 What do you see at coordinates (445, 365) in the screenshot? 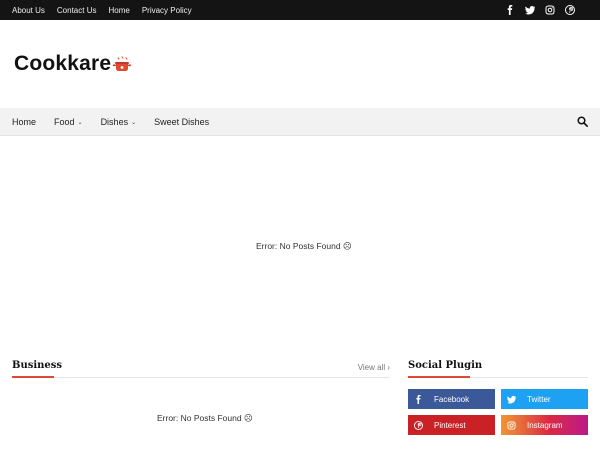
I see `widget-title: Social Plugin` at bounding box center [445, 365].